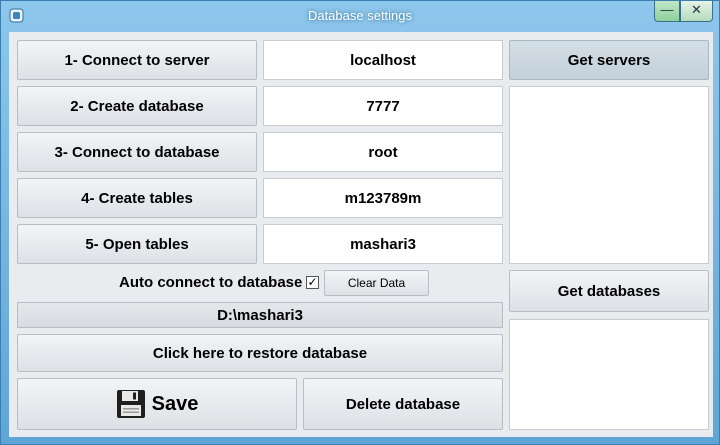  What do you see at coordinates (609, 374) in the screenshot?
I see `databases-list` at bounding box center [609, 374].